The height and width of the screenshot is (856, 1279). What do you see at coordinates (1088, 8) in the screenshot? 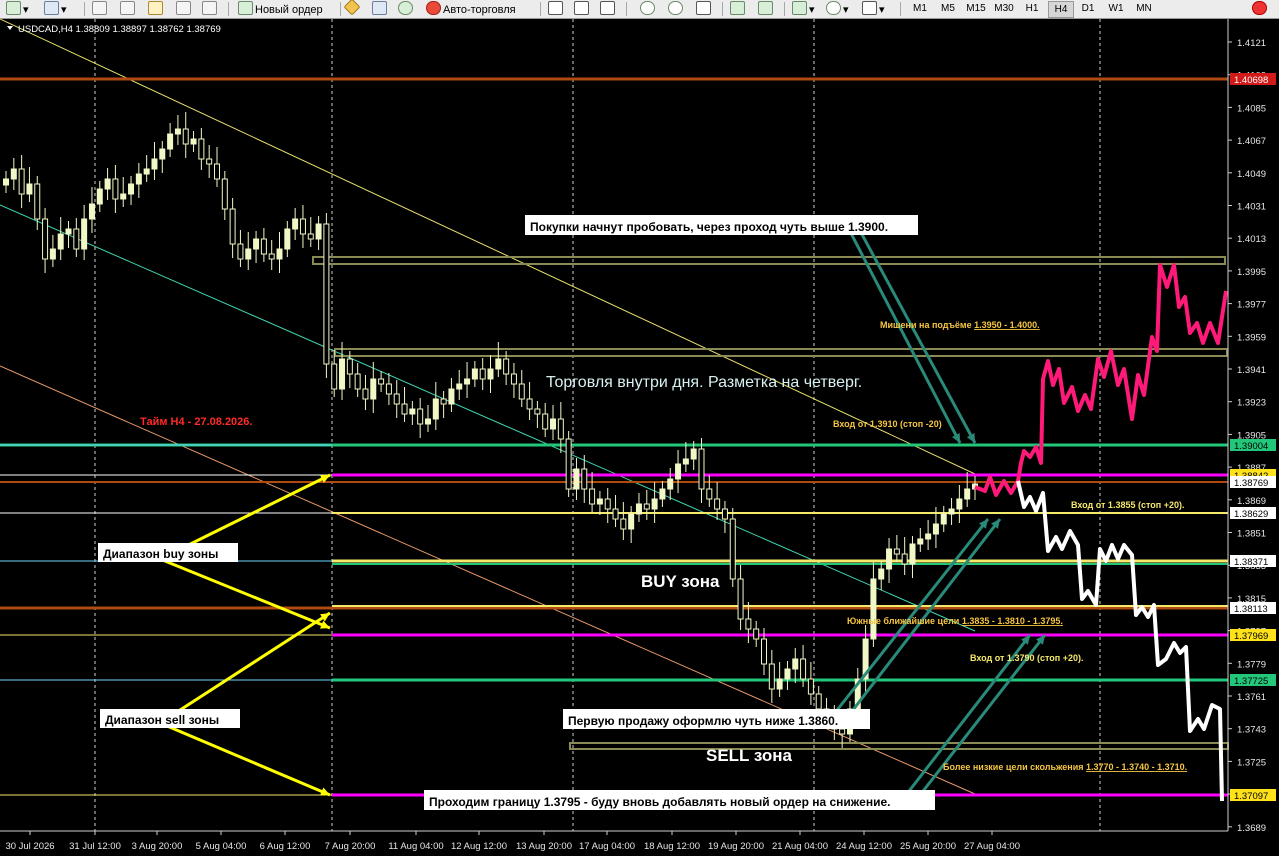
I see `timeframe-d1: D1` at bounding box center [1088, 8].